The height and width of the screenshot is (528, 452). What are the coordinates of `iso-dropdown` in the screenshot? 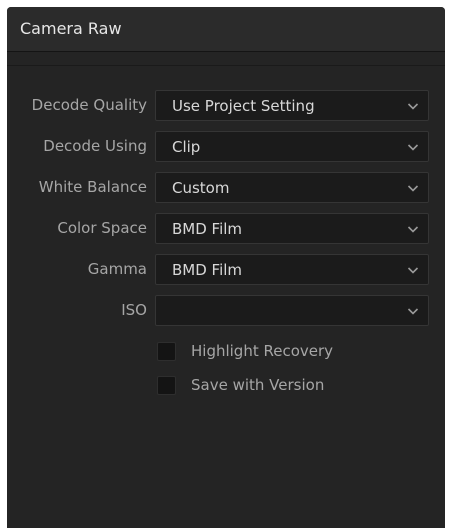 It's located at (292, 310).